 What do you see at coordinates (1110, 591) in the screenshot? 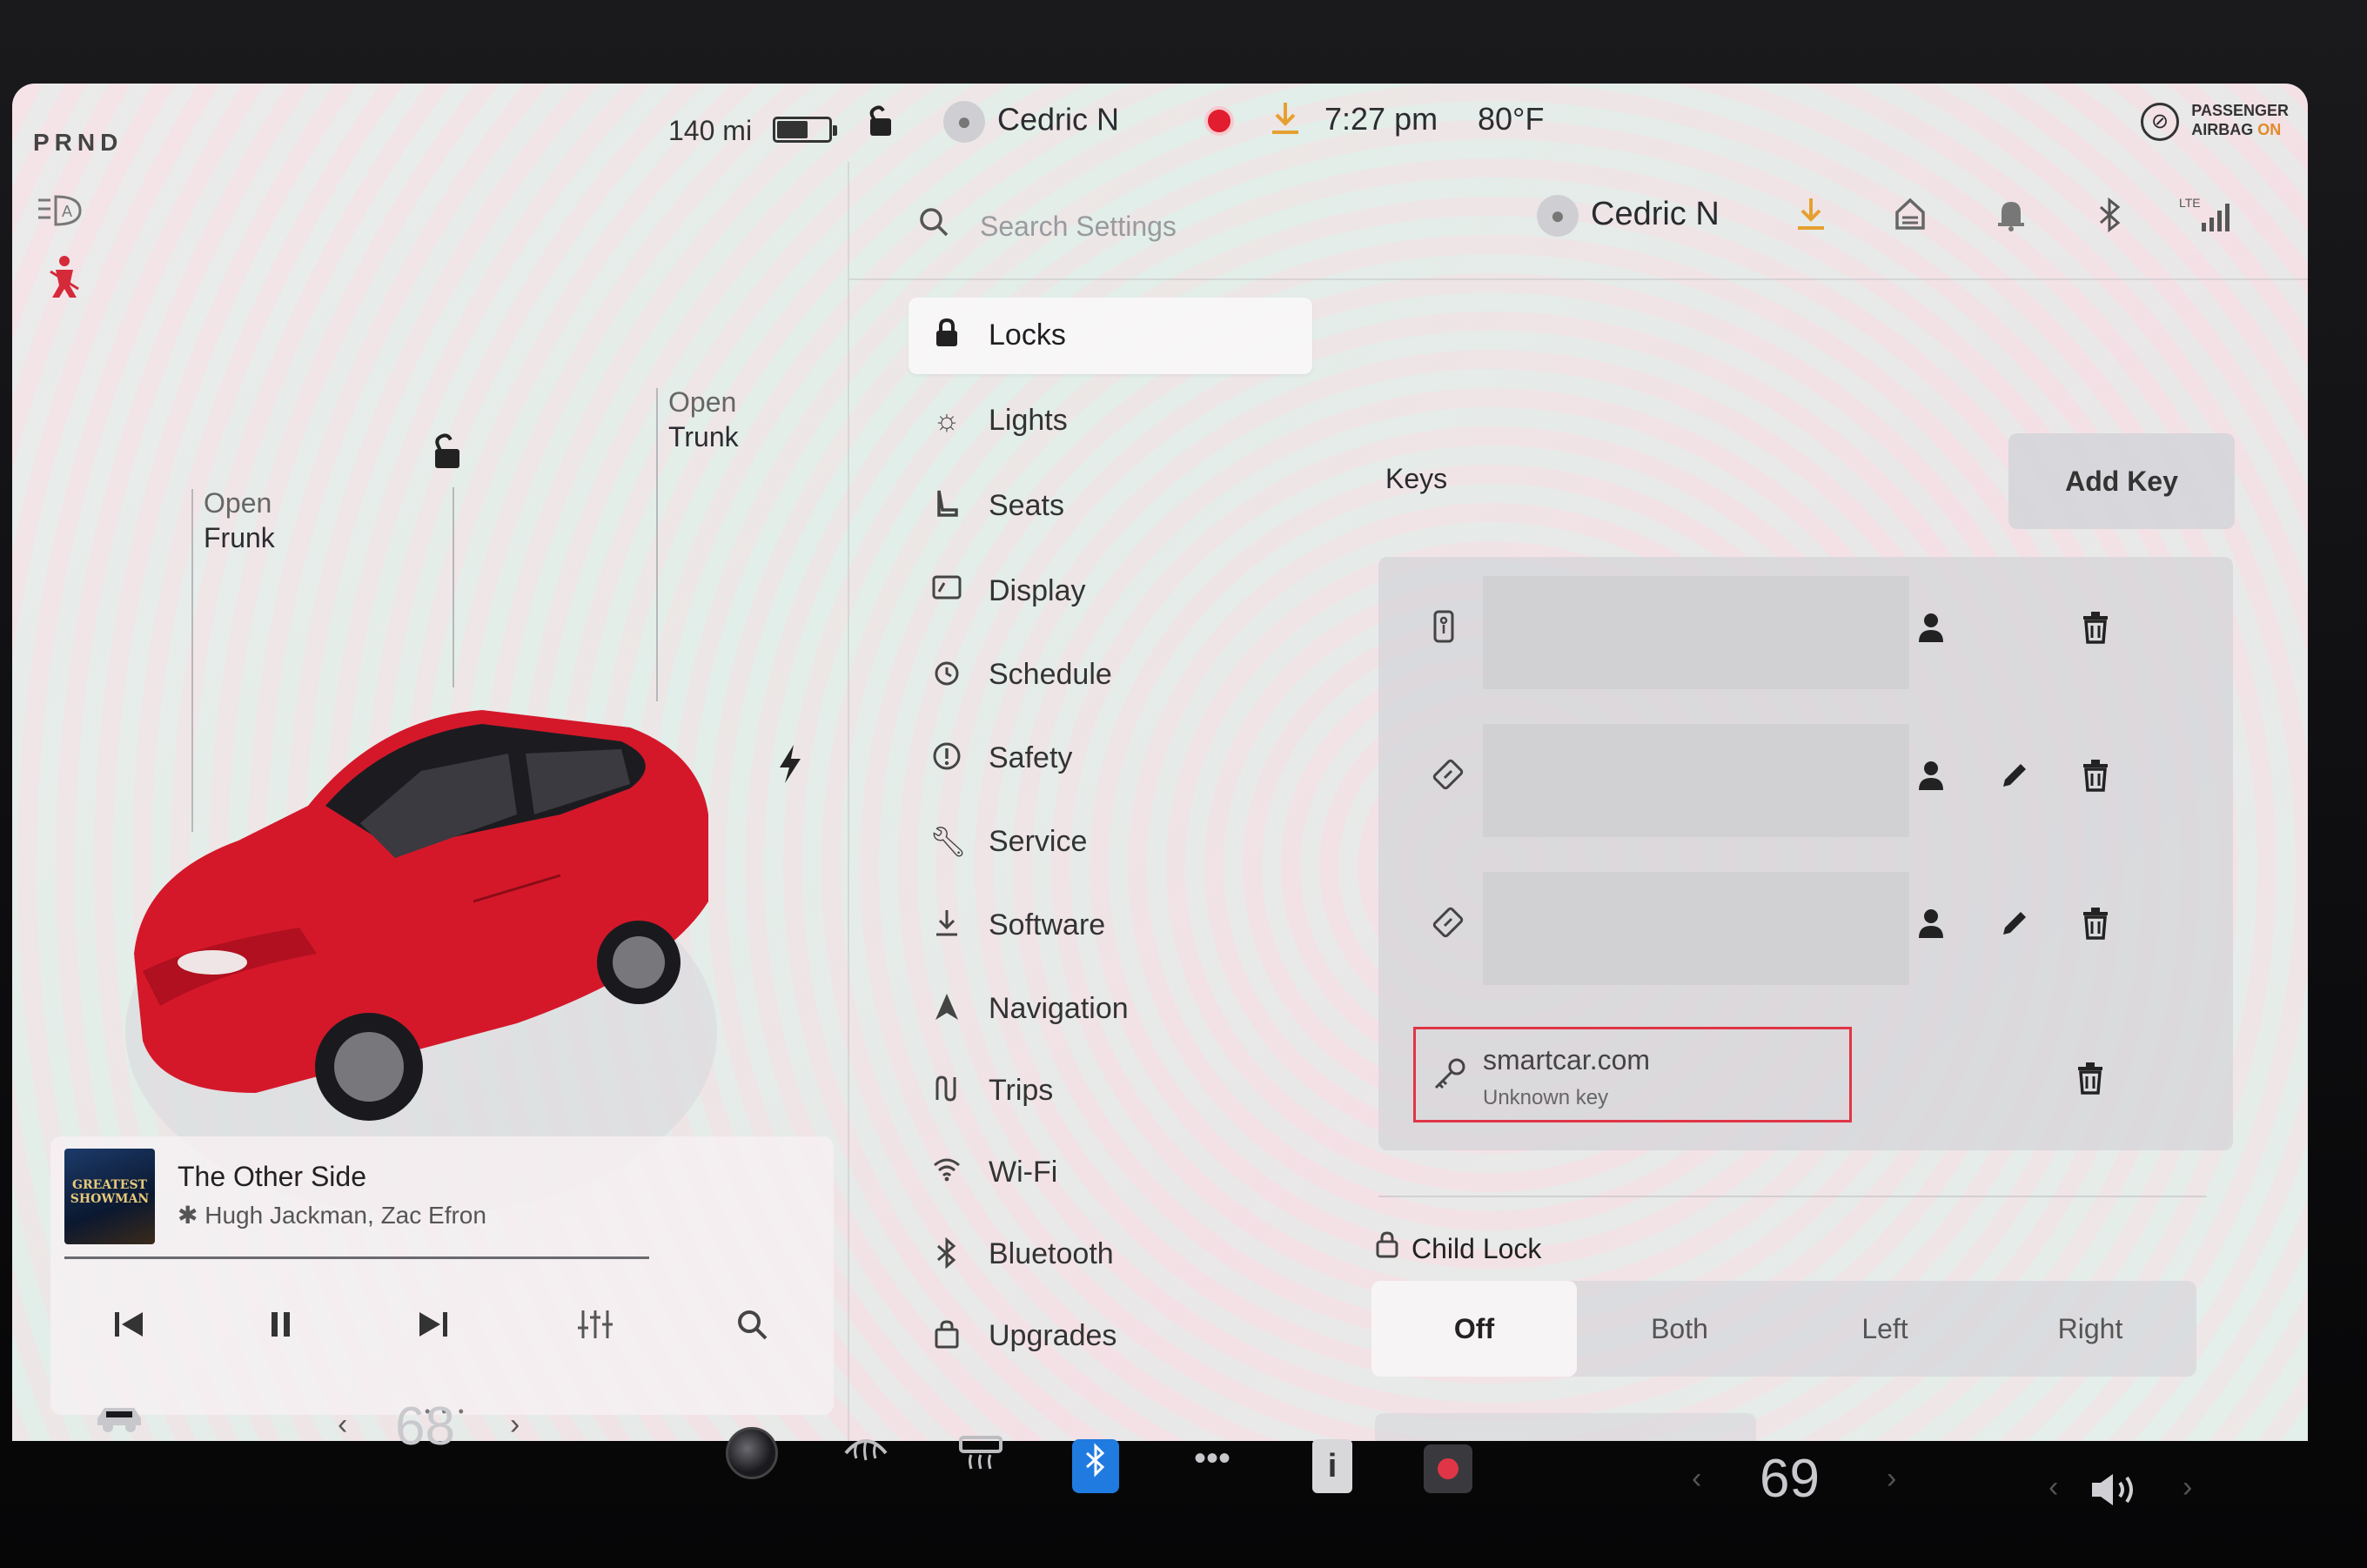
I see `menu-item-display: Display` at bounding box center [1110, 591].